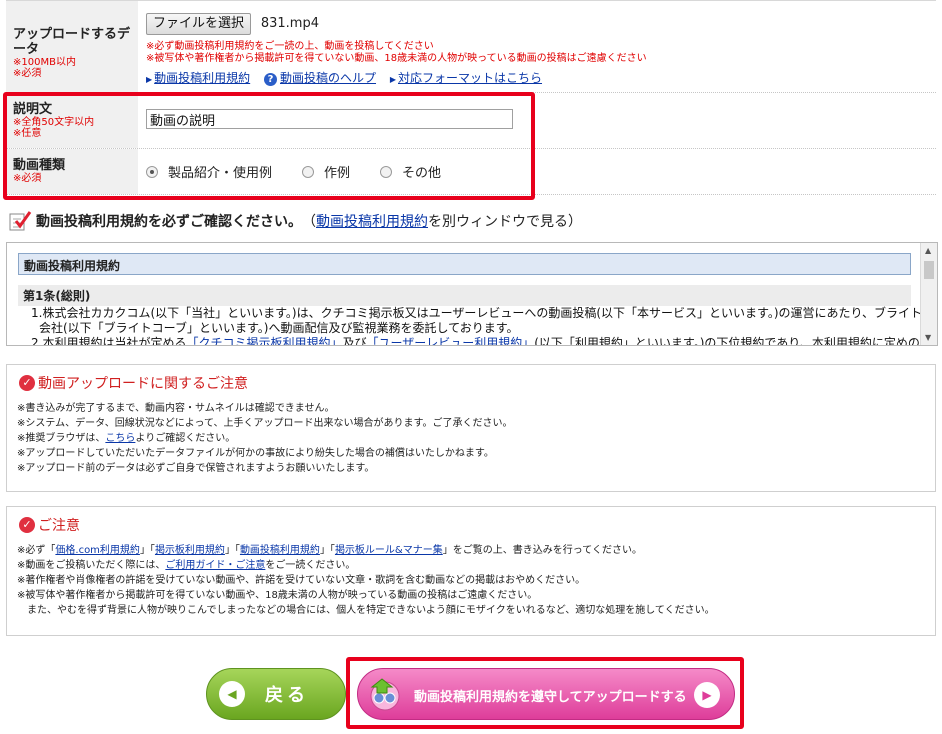 The width and height of the screenshot is (942, 734). What do you see at coordinates (736, 341) in the screenshot?
I see `article-p2b: (以下「利用規約」といいます。)の下位規約であり、本利用規約に定めのない事項` at bounding box center [736, 341].